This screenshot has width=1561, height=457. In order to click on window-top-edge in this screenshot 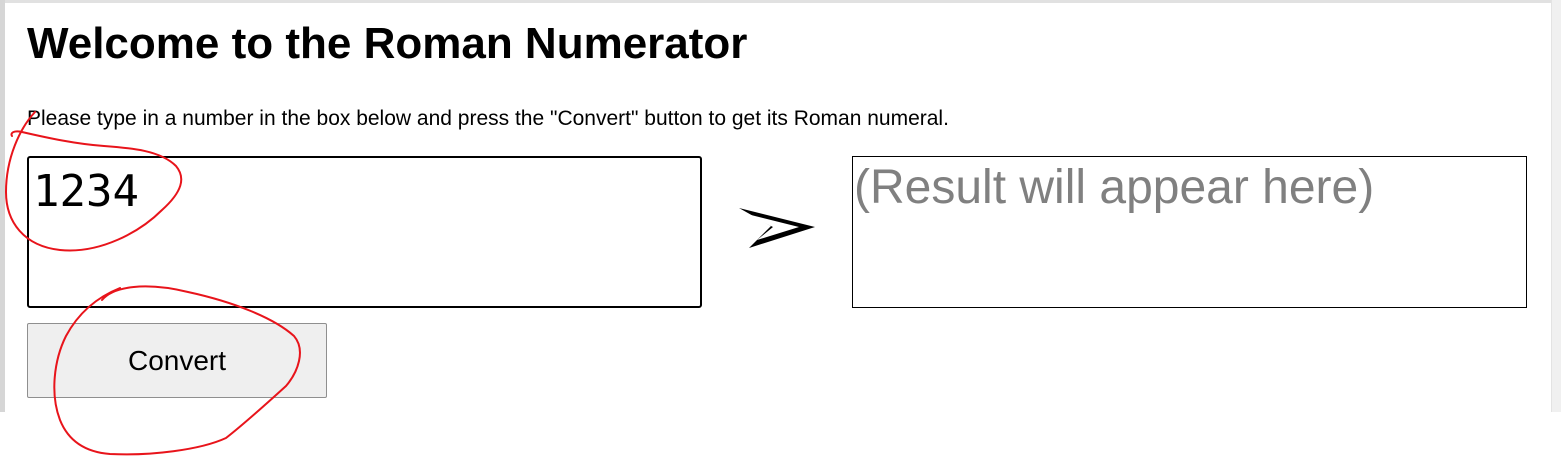, I will do `click(780, 1)`.